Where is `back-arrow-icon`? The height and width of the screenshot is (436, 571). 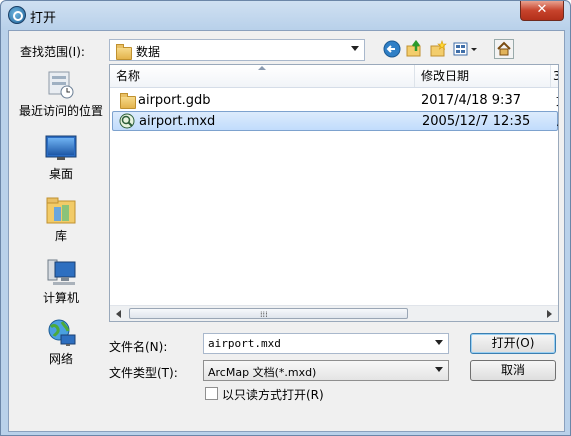
back-arrow-icon is located at coordinates (392, 49).